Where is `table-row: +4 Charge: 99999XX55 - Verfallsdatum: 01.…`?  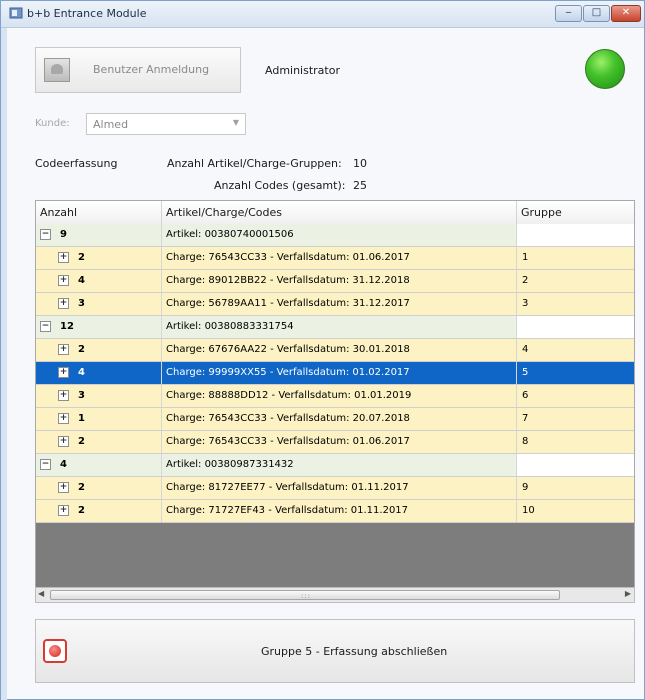 table-row: +4 Charge: 99999XX55 - Verfallsdatum: 01.… is located at coordinates (335, 373).